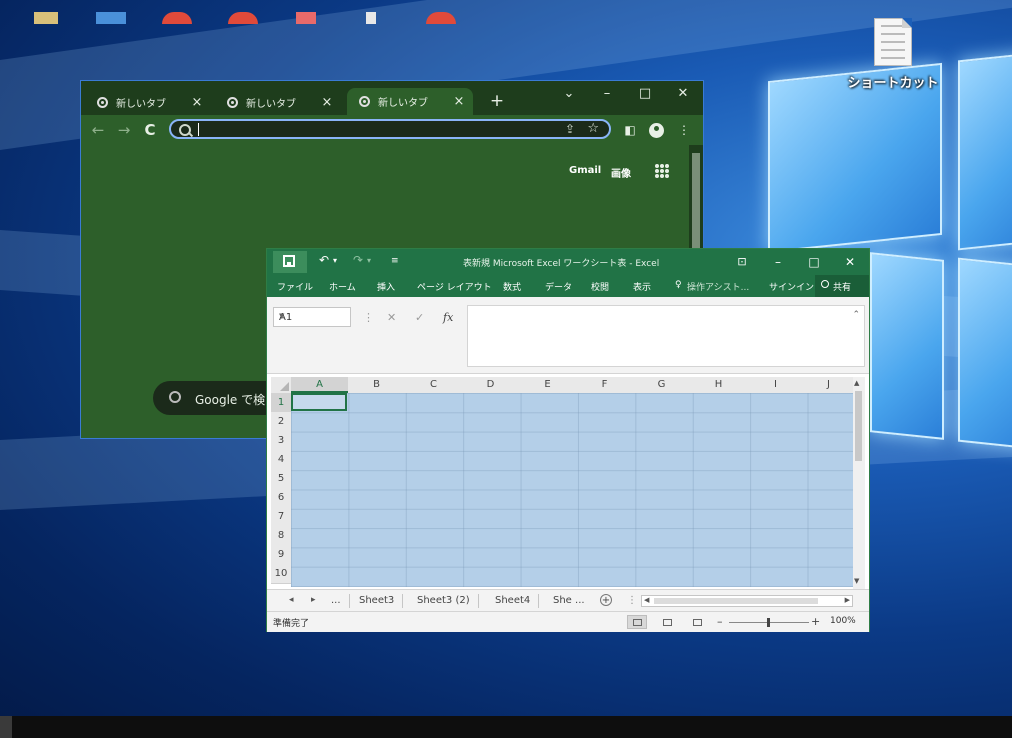  I want to click on row-header: 8, so click(281, 536).